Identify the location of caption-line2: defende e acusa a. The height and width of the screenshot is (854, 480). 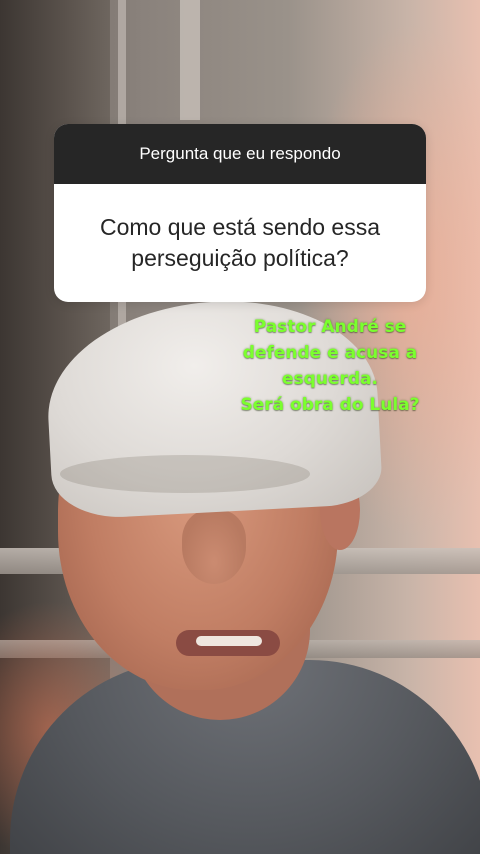
(330, 353).